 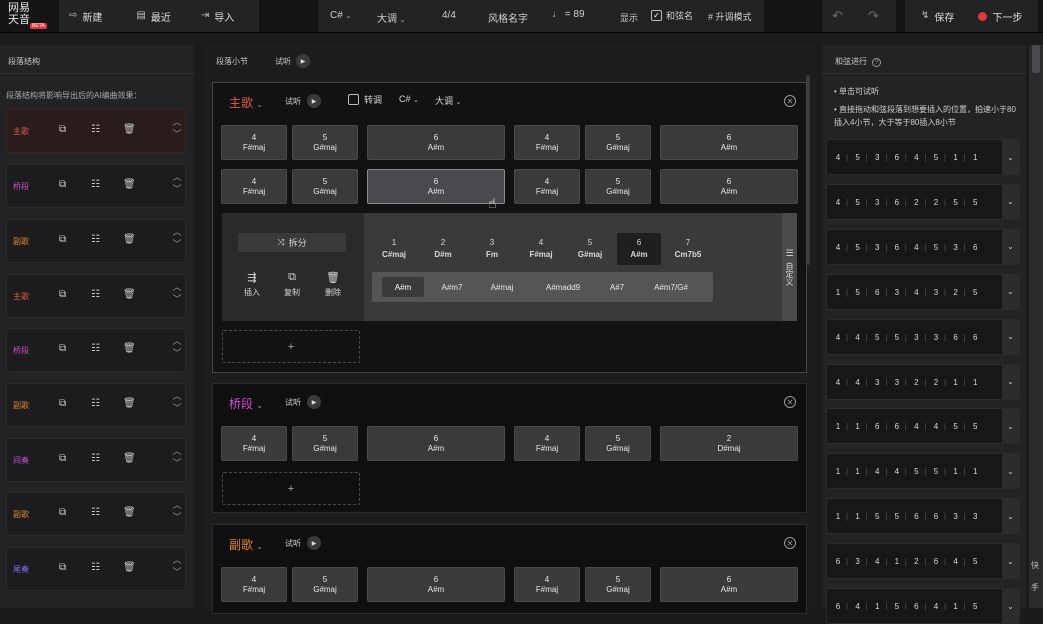 I want to click on structure-item: 间奏 ⧉ ☷ 🗑 ︿ ﹀, so click(x=96, y=460).